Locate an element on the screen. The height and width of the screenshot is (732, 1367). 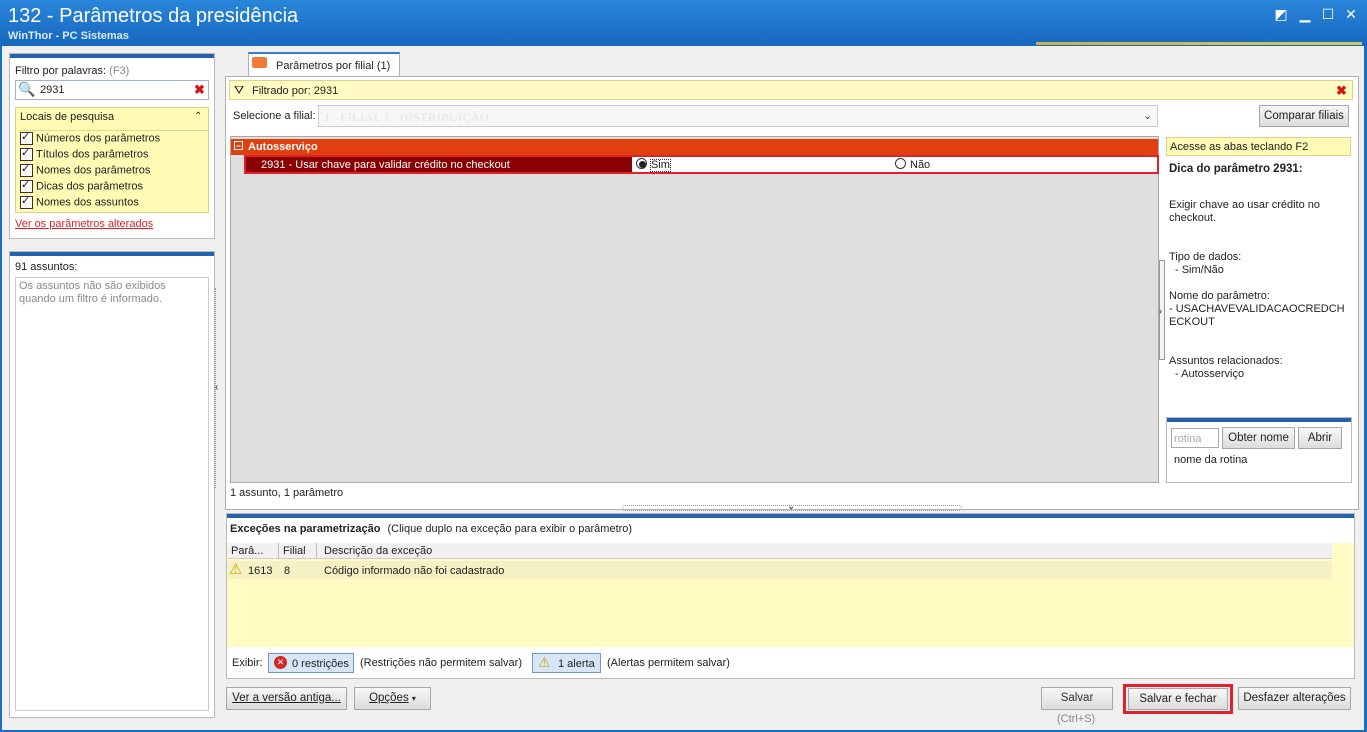
hint-name-label: Nome do parâmetro: is located at coordinates (1219, 296).